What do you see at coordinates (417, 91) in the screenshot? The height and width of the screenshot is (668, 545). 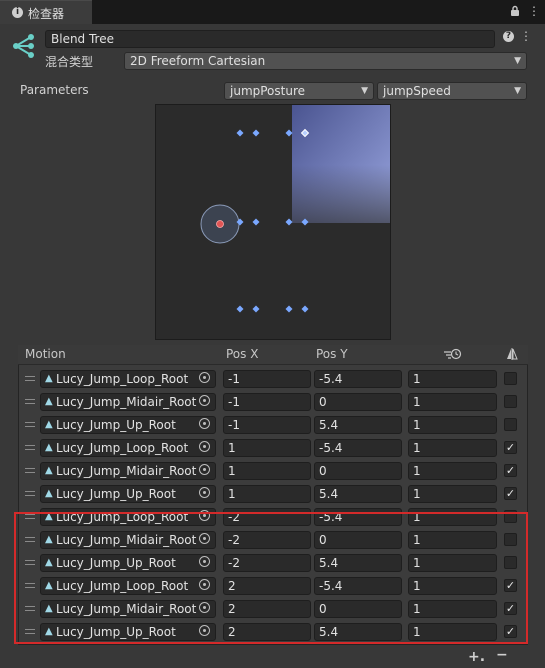 I see `parameter-y-value: jumpSpeed` at bounding box center [417, 91].